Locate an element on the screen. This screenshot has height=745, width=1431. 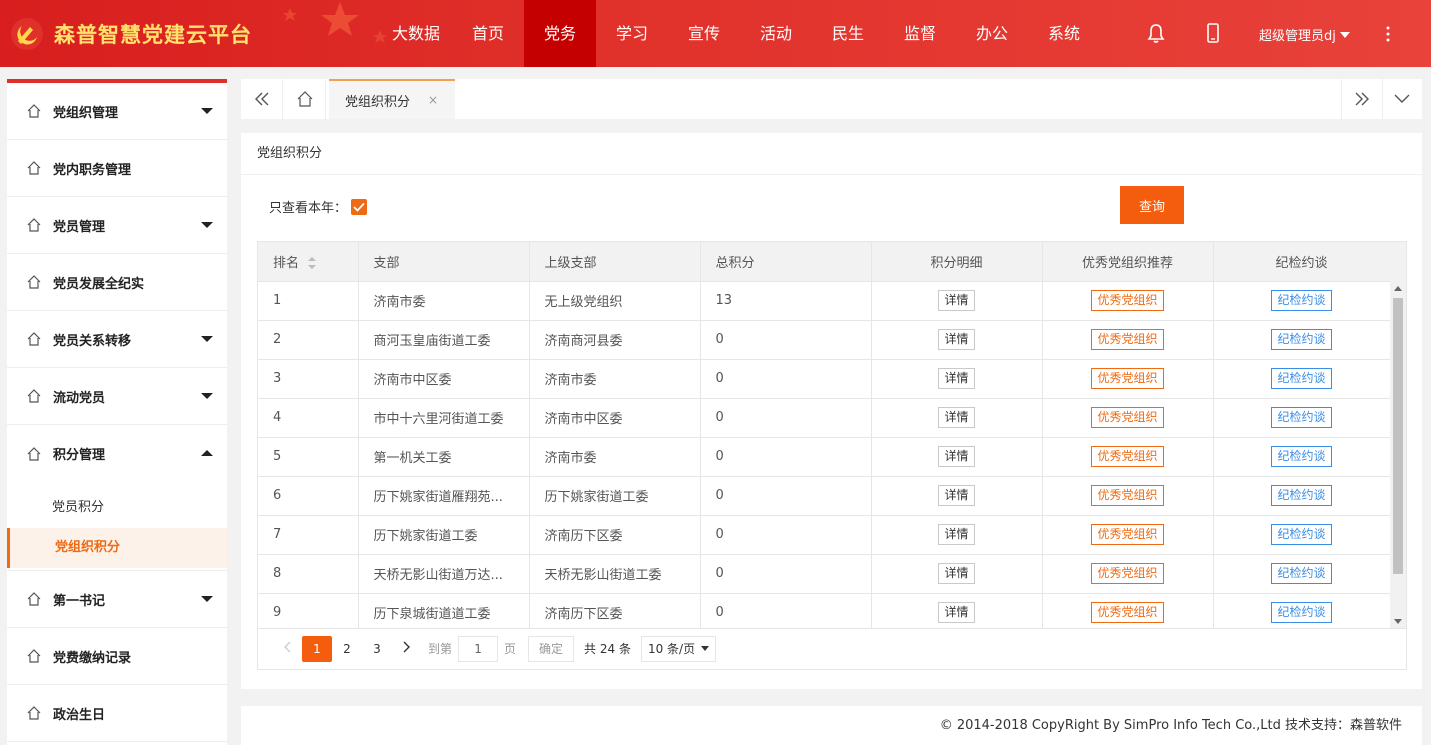
column-header-rank: 排名 is located at coordinates (308, 262).